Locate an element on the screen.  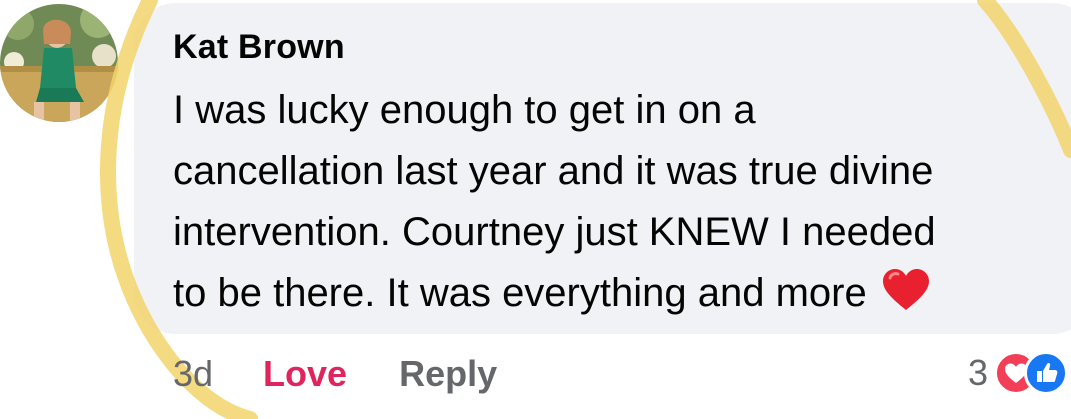
reaction-count: 3 is located at coordinates (978, 372).